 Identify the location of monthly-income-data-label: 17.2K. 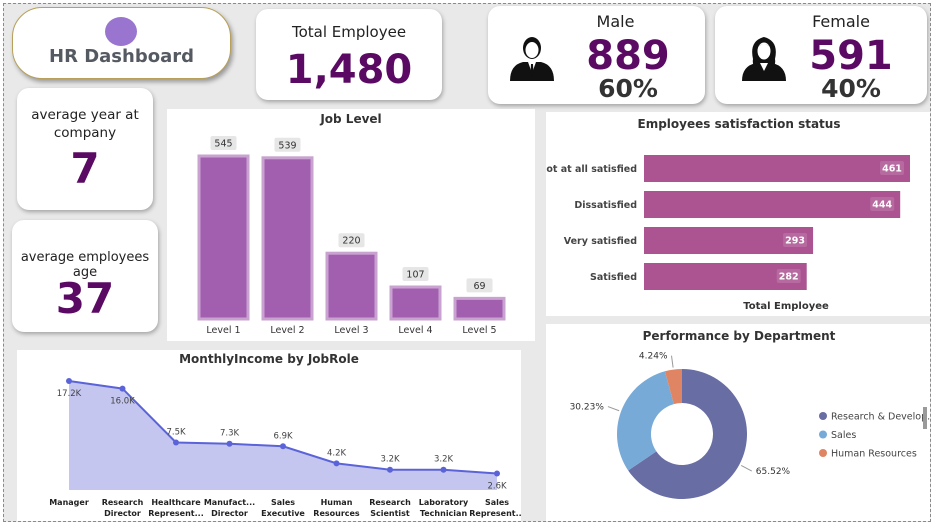
(69, 394).